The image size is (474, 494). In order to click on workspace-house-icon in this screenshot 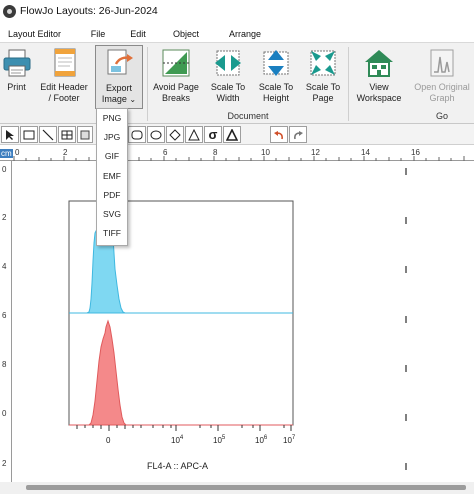, I will do `click(379, 63)`.